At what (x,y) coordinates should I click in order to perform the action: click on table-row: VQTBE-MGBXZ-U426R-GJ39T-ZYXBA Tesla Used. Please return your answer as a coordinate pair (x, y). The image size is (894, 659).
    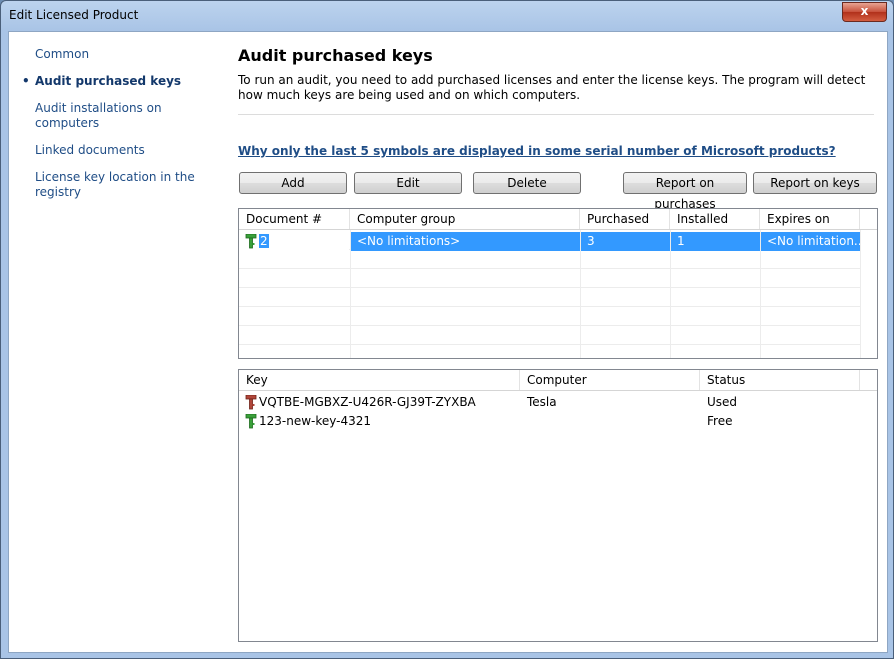
    Looking at the image, I should click on (558, 402).